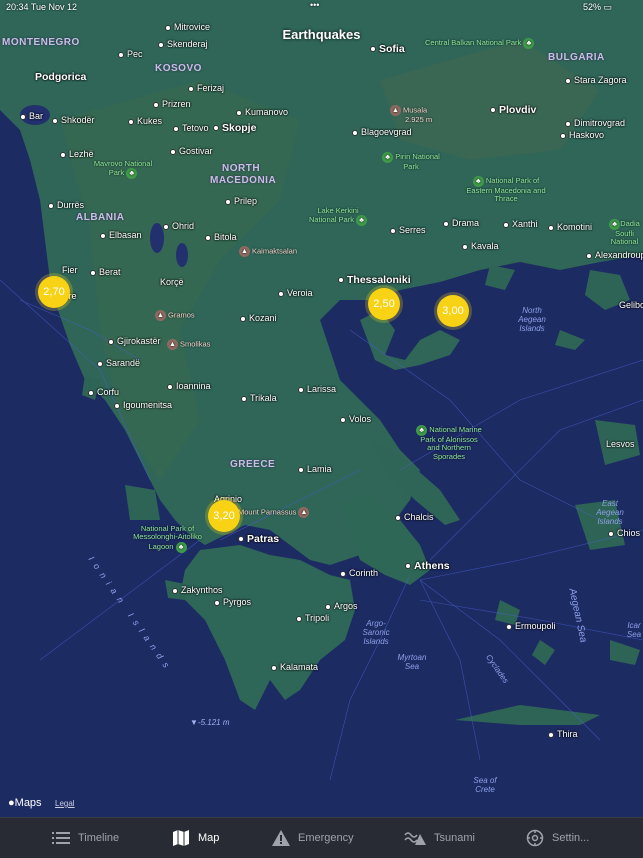 The image size is (643, 858). What do you see at coordinates (281, 838) in the screenshot?
I see `warning-icon` at bounding box center [281, 838].